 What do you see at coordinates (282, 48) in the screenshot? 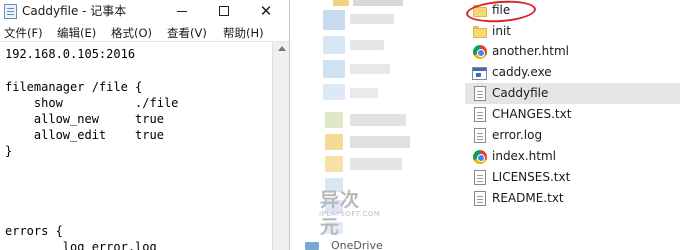
I see `scroll-up-icon` at bounding box center [282, 48].